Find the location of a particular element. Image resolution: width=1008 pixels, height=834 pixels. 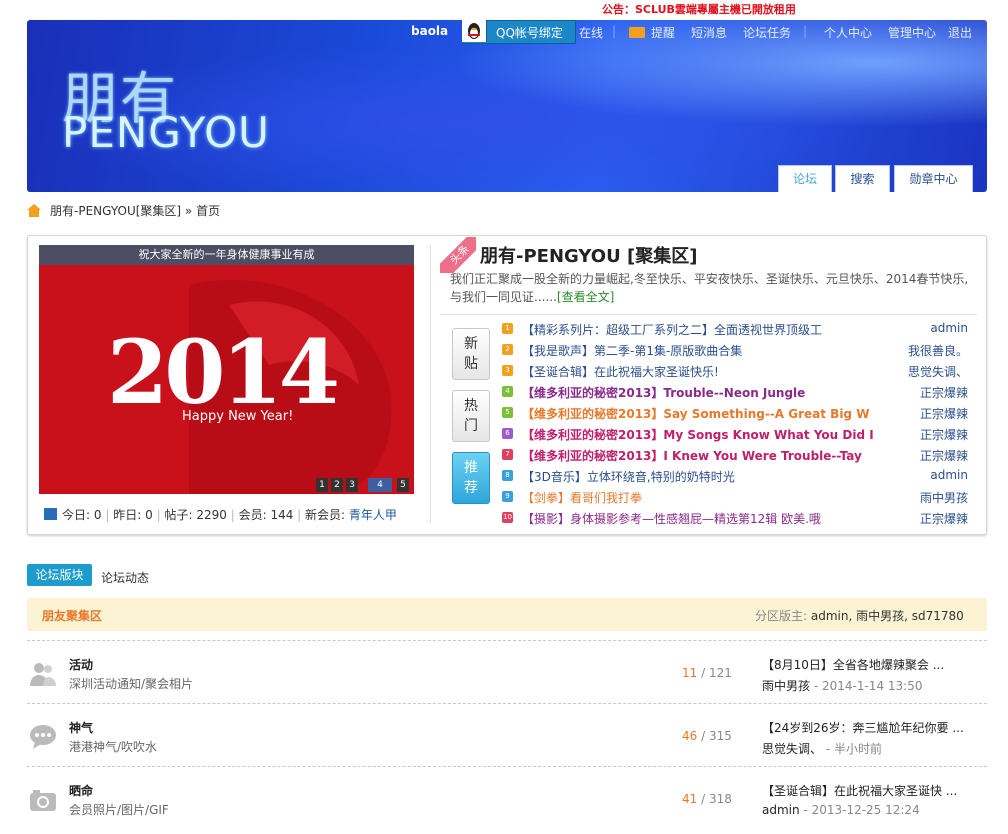

topic-rank-badge: 10 is located at coordinates (507, 517).